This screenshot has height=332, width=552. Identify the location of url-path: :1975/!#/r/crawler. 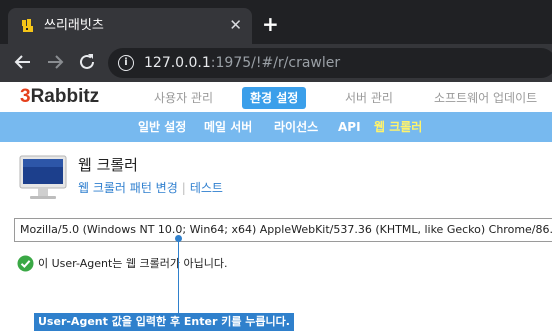
(275, 63).